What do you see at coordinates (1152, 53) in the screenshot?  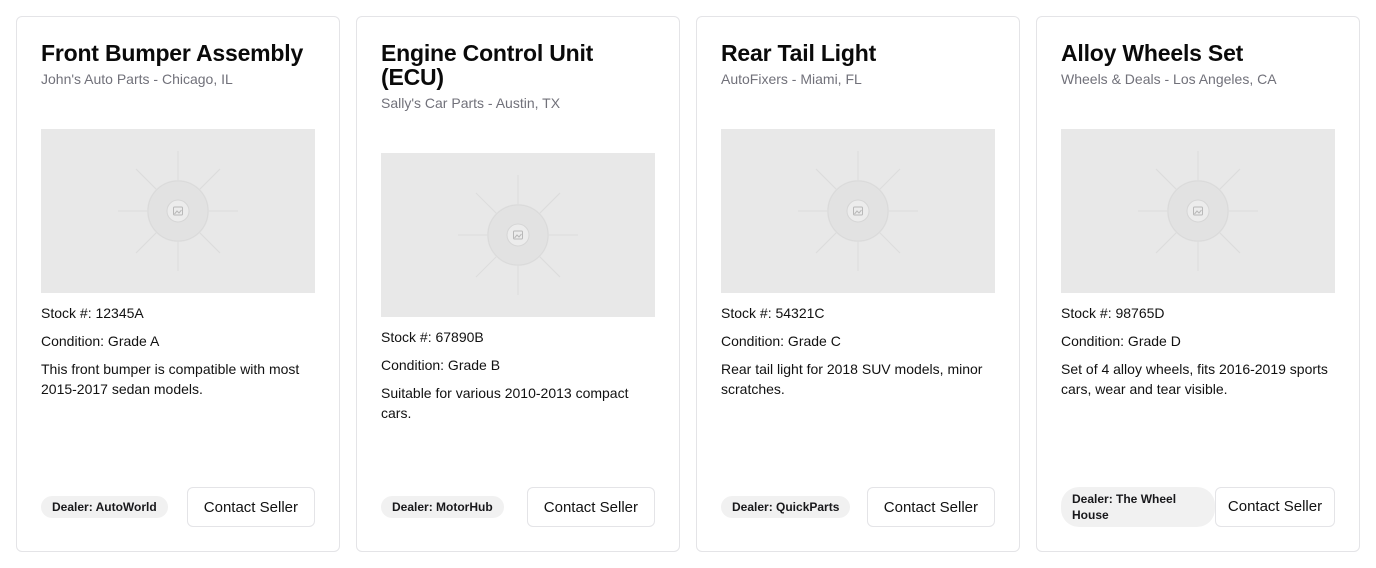 I see `listing-title: Alloy Wheels Set` at bounding box center [1152, 53].